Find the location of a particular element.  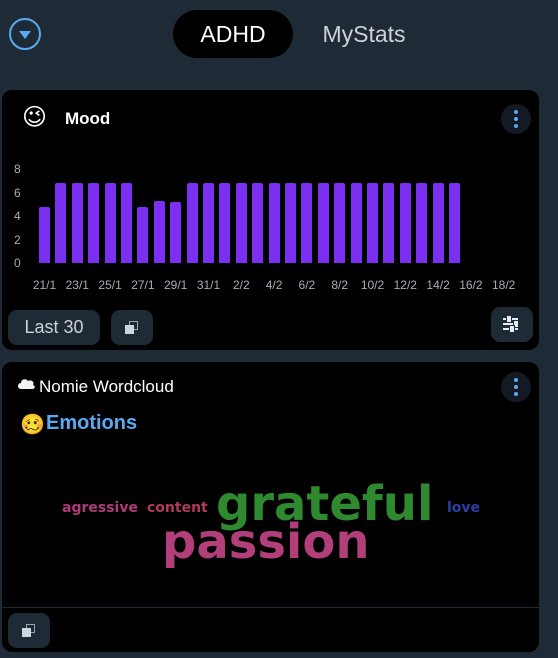

y-tick-label: 4 is located at coordinates (17, 216).